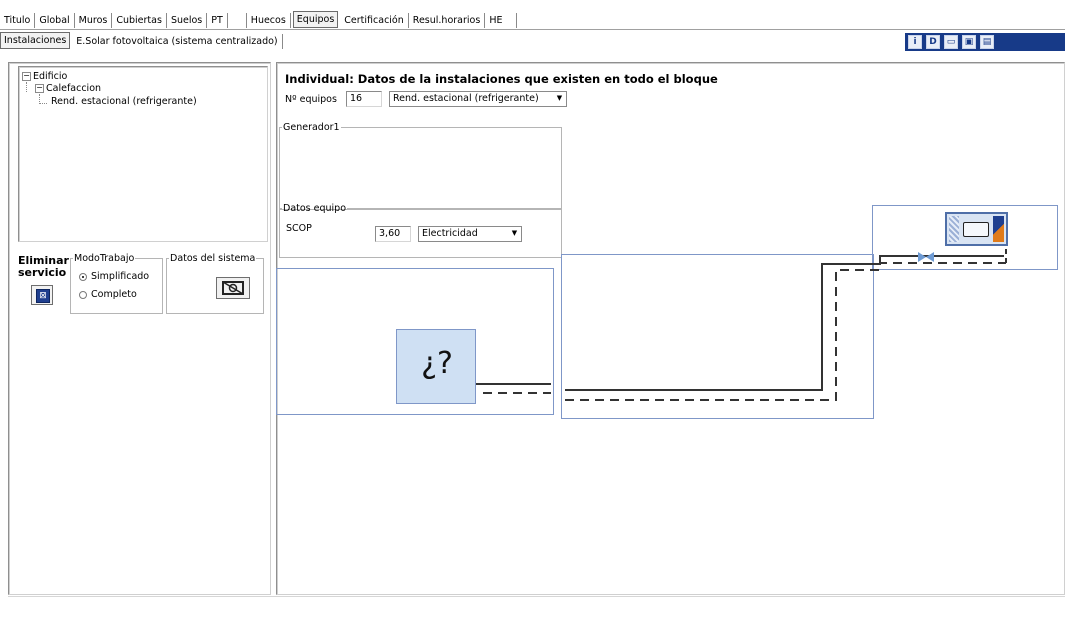  I want to click on tab-muros: Muros, so click(94, 20).